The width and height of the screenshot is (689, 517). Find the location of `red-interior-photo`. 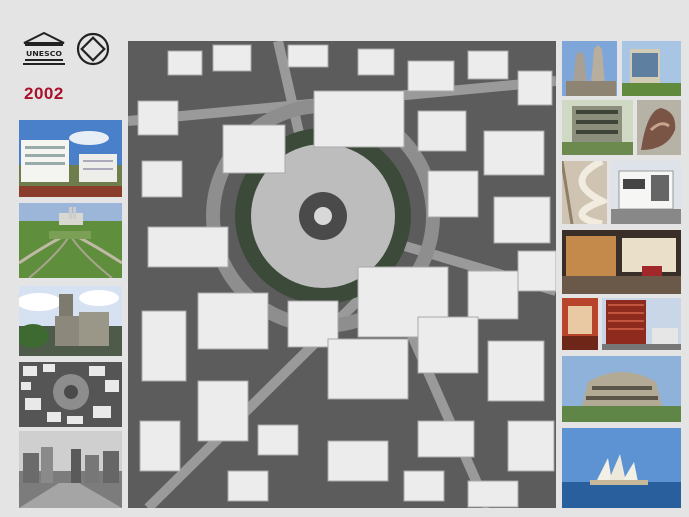

red-interior-photo is located at coordinates (580, 324).